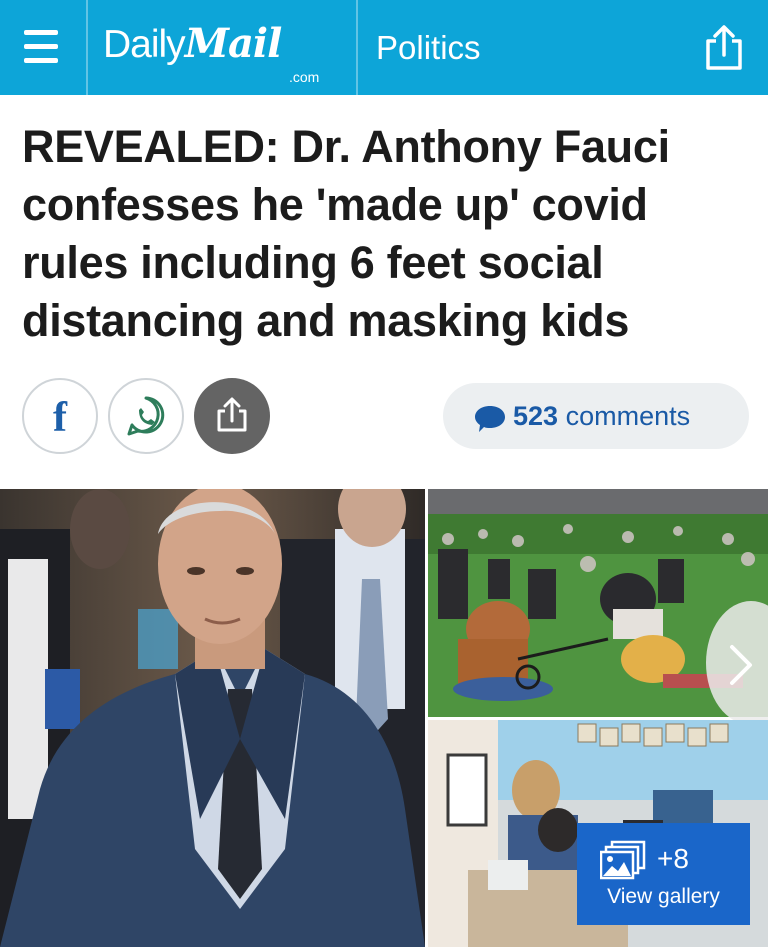 This screenshot has height=947, width=768. I want to click on chevron-right-icon, so click(741, 665).